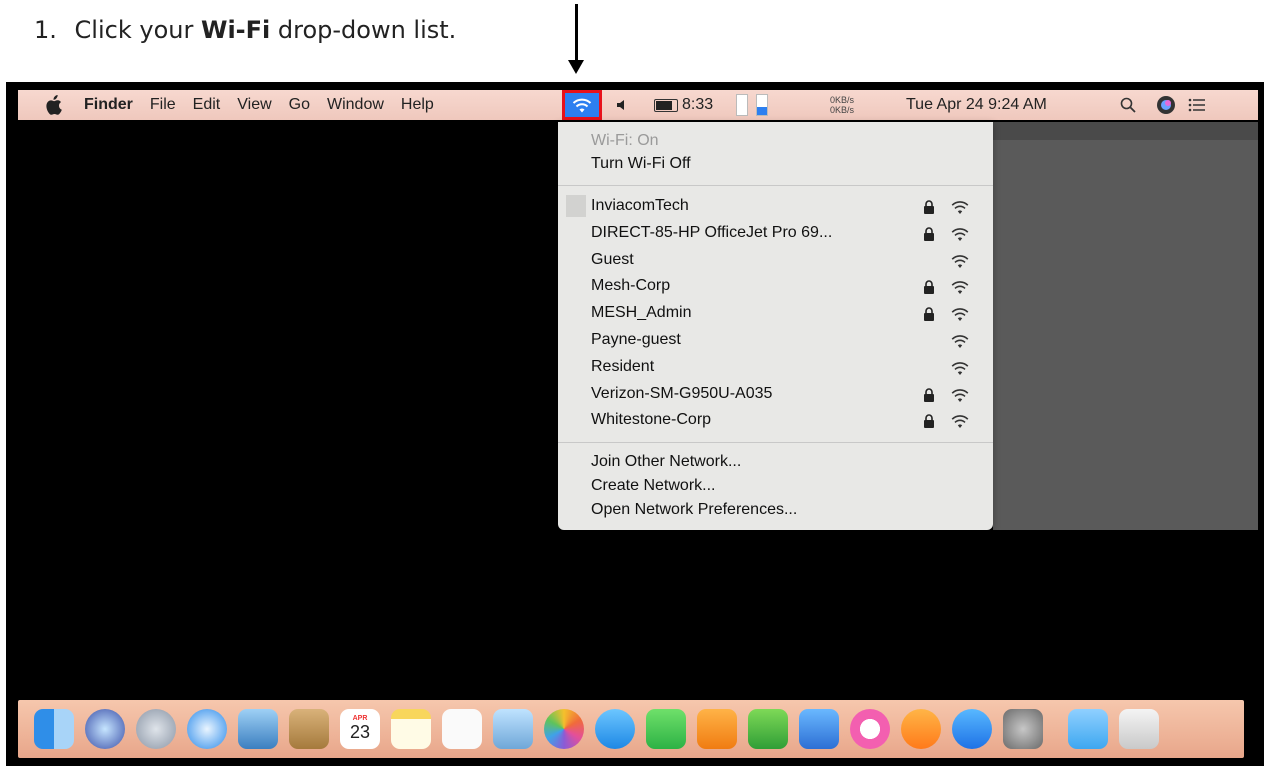  Describe the element at coordinates (842, 100) in the screenshot. I see `net-up: 0KB/s` at that location.